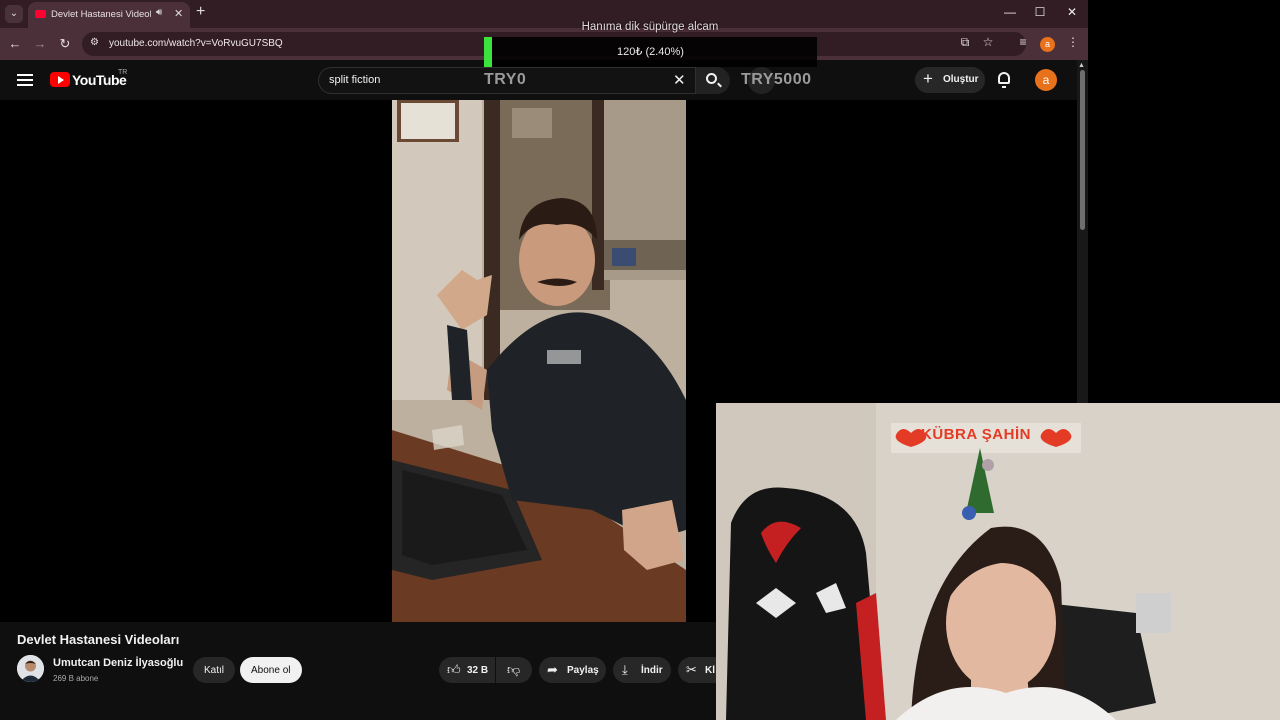  What do you see at coordinates (1010, 12) in the screenshot?
I see `minimize-icon: —` at bounding box center [1010, 12].